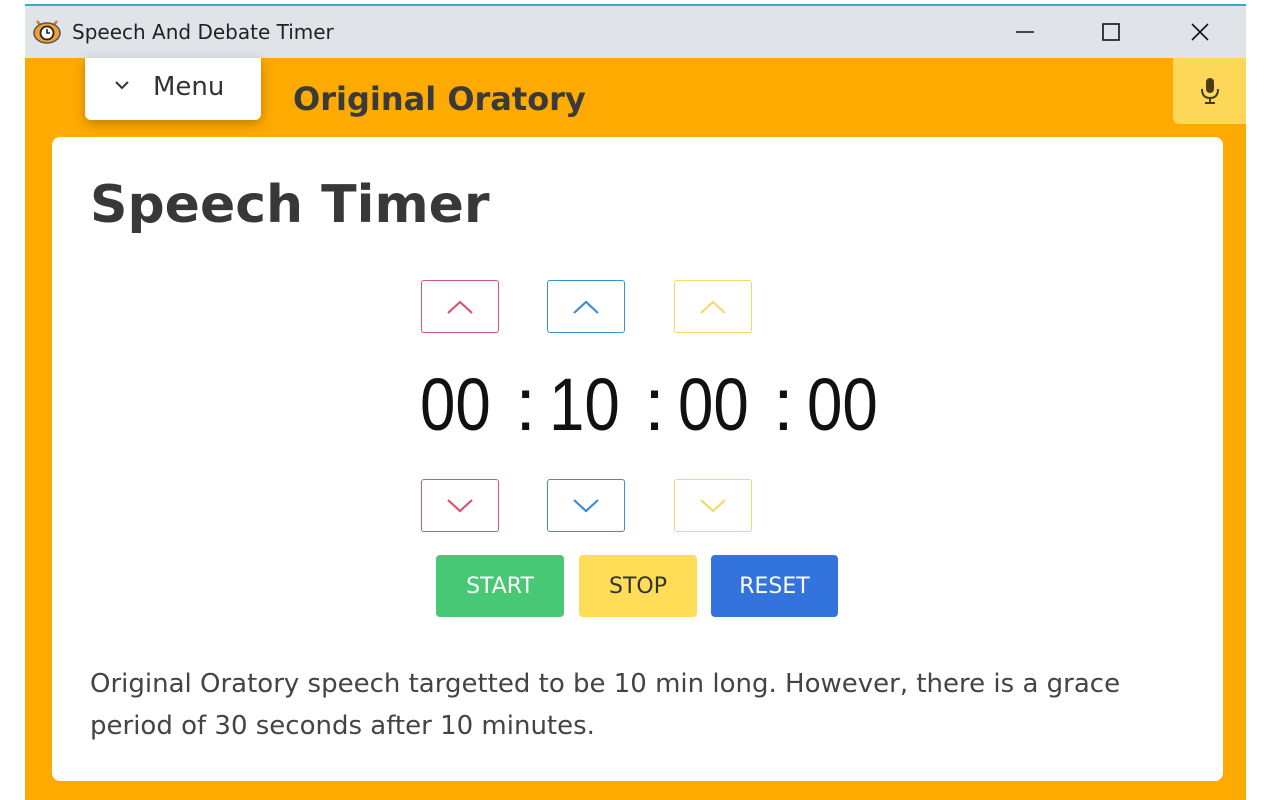 The height and width of the screenshot is (800, 1280). I want to click on menu-label: Menu, so click(189, 87).